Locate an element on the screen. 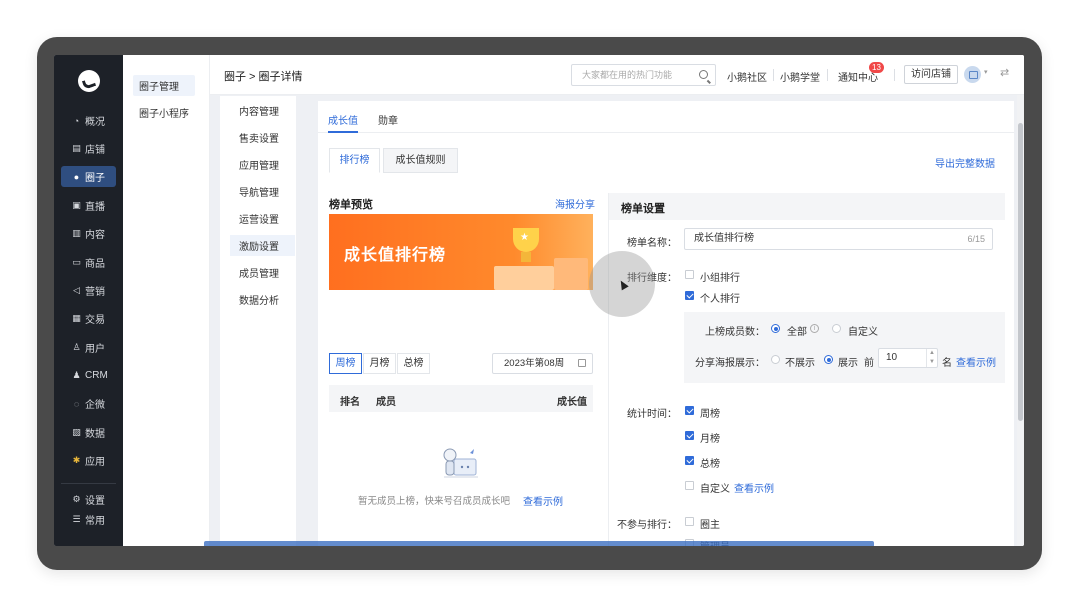 This screenshot has height=607, width=1079. period-month: 月榜 is located at coordinates (379, 363).